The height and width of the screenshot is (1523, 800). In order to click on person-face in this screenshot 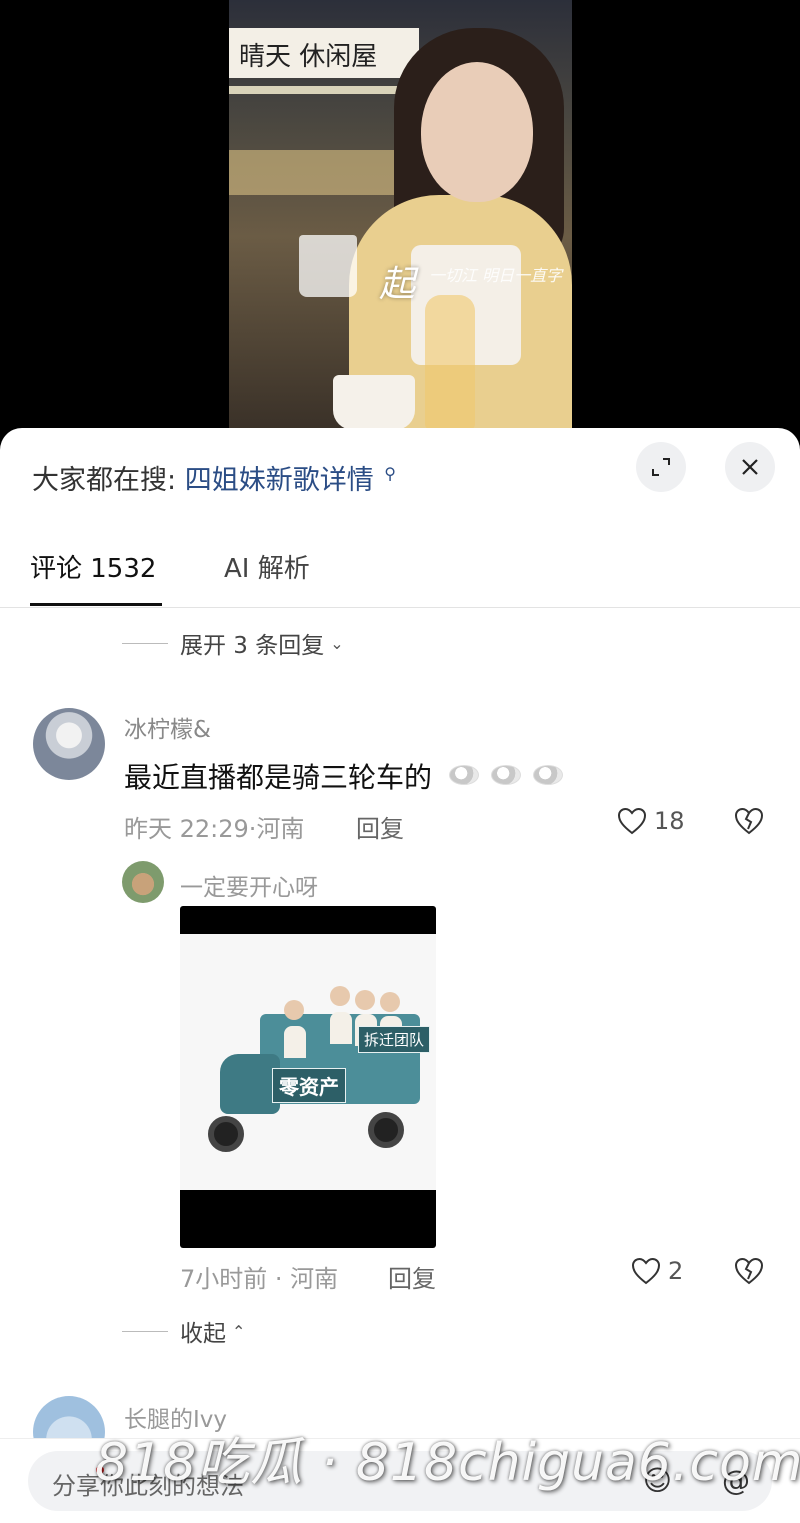, I will do `click(477, 132)`.